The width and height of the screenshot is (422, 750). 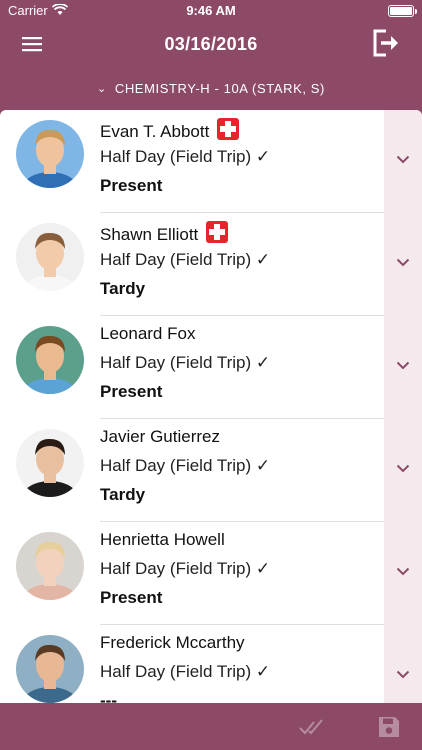 I want to click on status-bar: Carrier 9:46 AM, so click(x=211, y=11).